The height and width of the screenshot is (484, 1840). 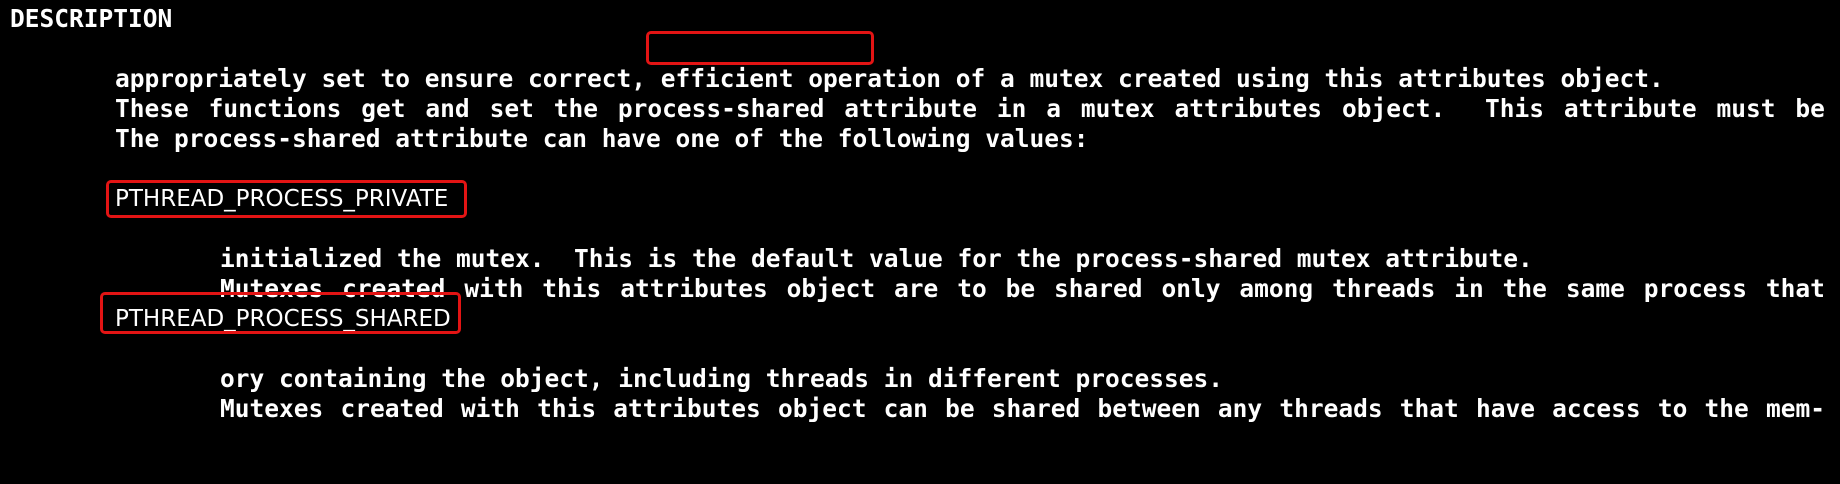 What do you see at coordinates (275, 108) in the screenshot?
I see `word: functions` at bounding box center [275, 108].